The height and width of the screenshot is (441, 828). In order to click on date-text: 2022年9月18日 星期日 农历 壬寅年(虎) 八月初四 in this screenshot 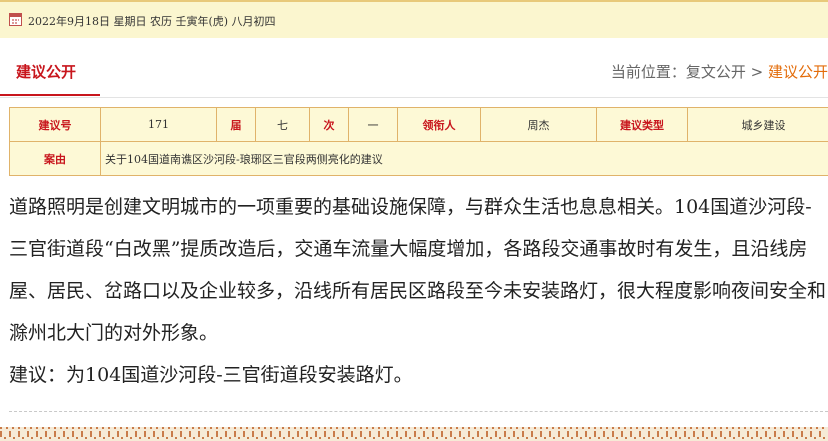, I will do `click(152, 21)`.